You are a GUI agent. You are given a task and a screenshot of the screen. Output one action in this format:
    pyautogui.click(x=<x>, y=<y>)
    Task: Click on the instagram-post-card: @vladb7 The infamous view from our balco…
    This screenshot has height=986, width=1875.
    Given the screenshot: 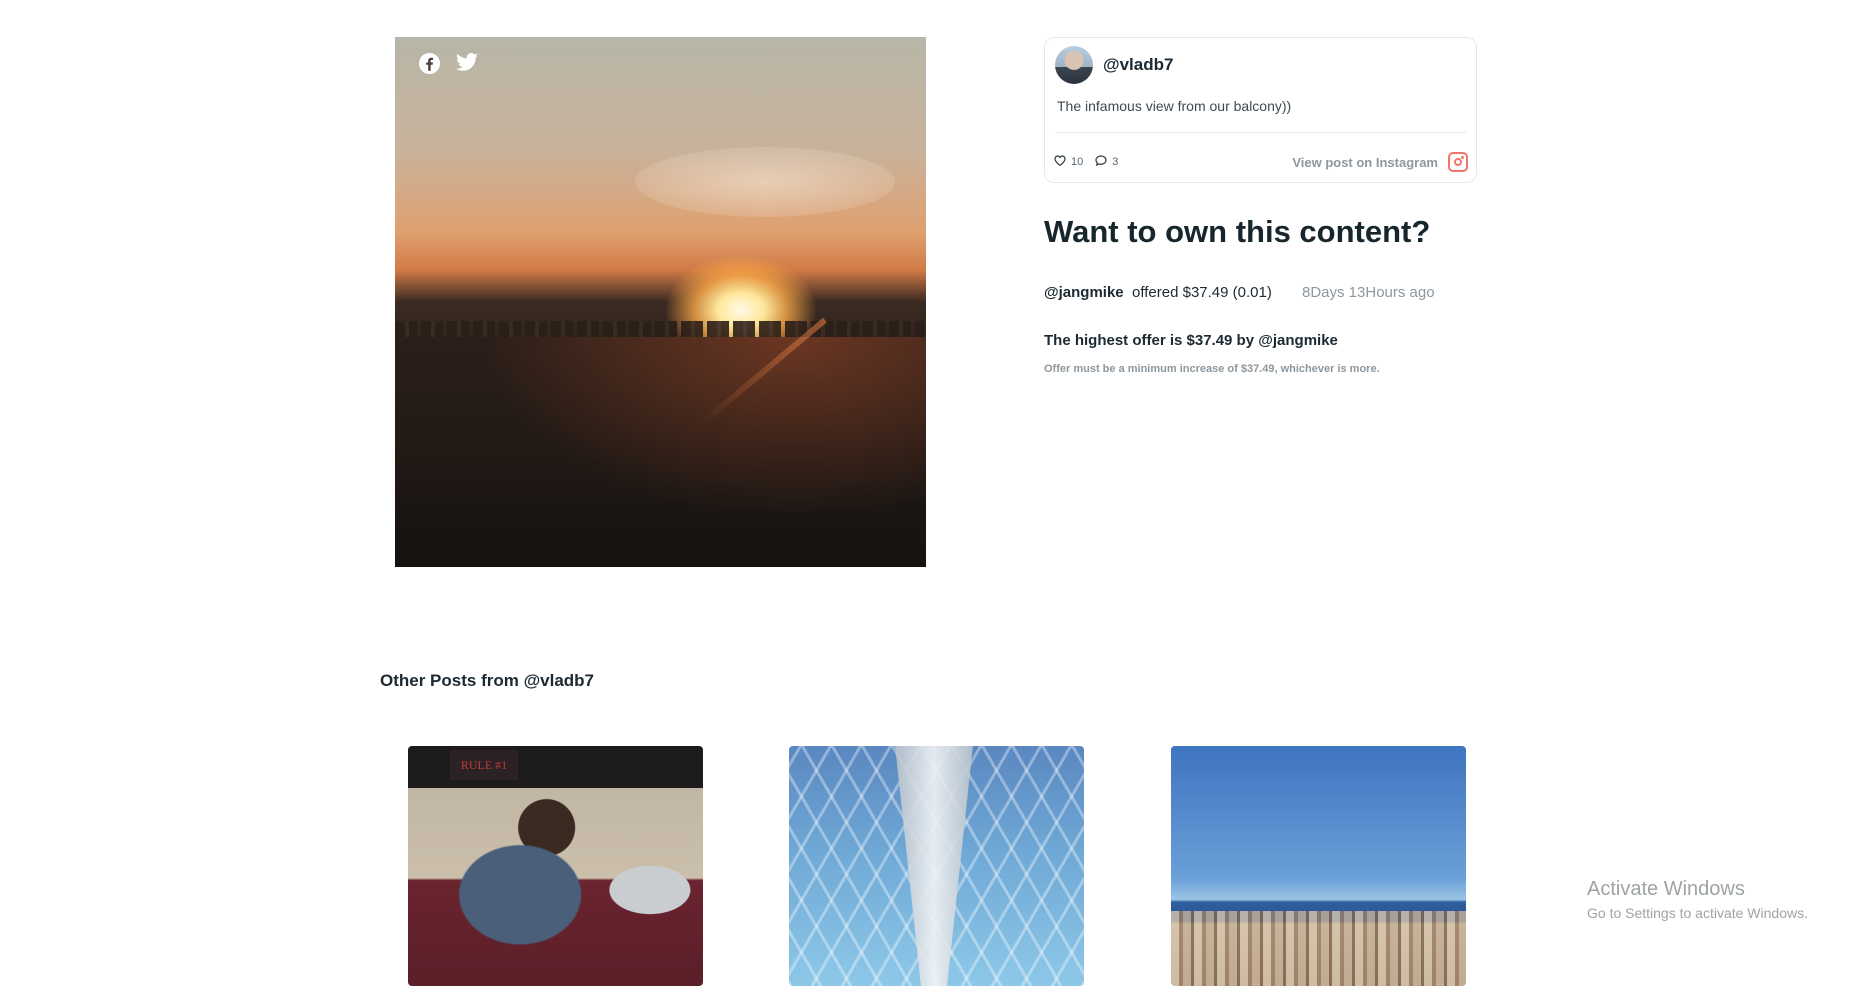 What is the action you would take?
    pyautogui.click(x=1260, y=110)
    